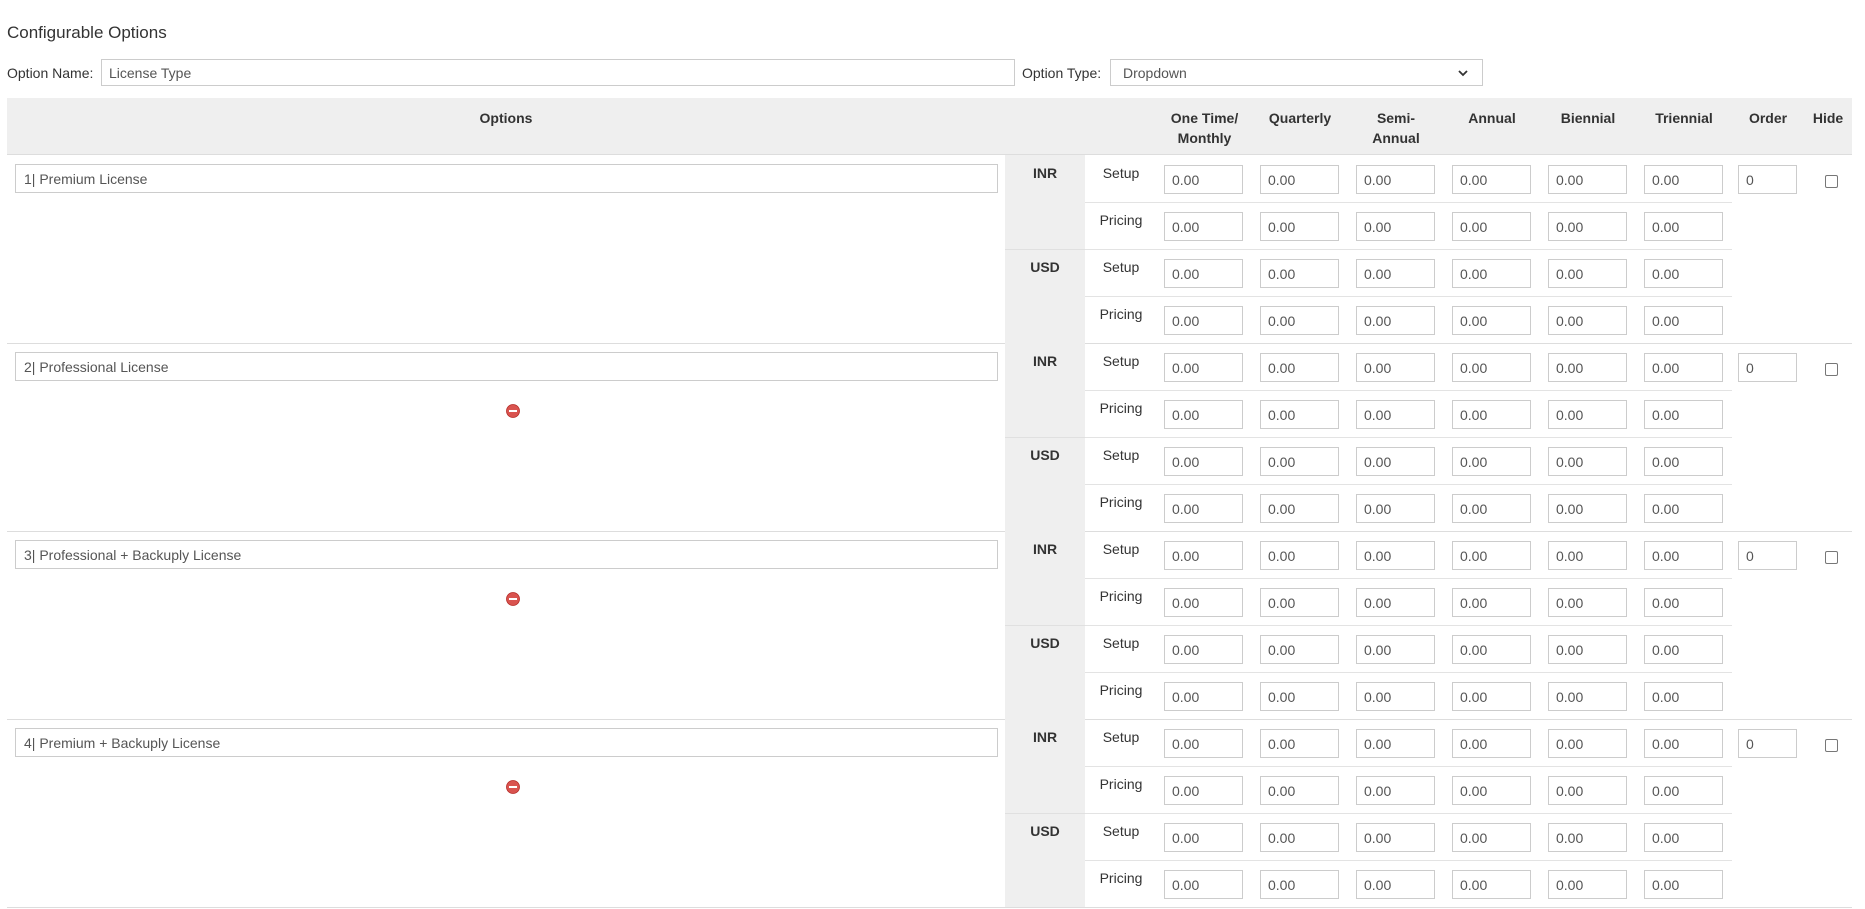  What do you see at coordinates (506, 178) in the screenshot?
I see `option-name-field: 1| Premium License` at bounding box center [506, 178].